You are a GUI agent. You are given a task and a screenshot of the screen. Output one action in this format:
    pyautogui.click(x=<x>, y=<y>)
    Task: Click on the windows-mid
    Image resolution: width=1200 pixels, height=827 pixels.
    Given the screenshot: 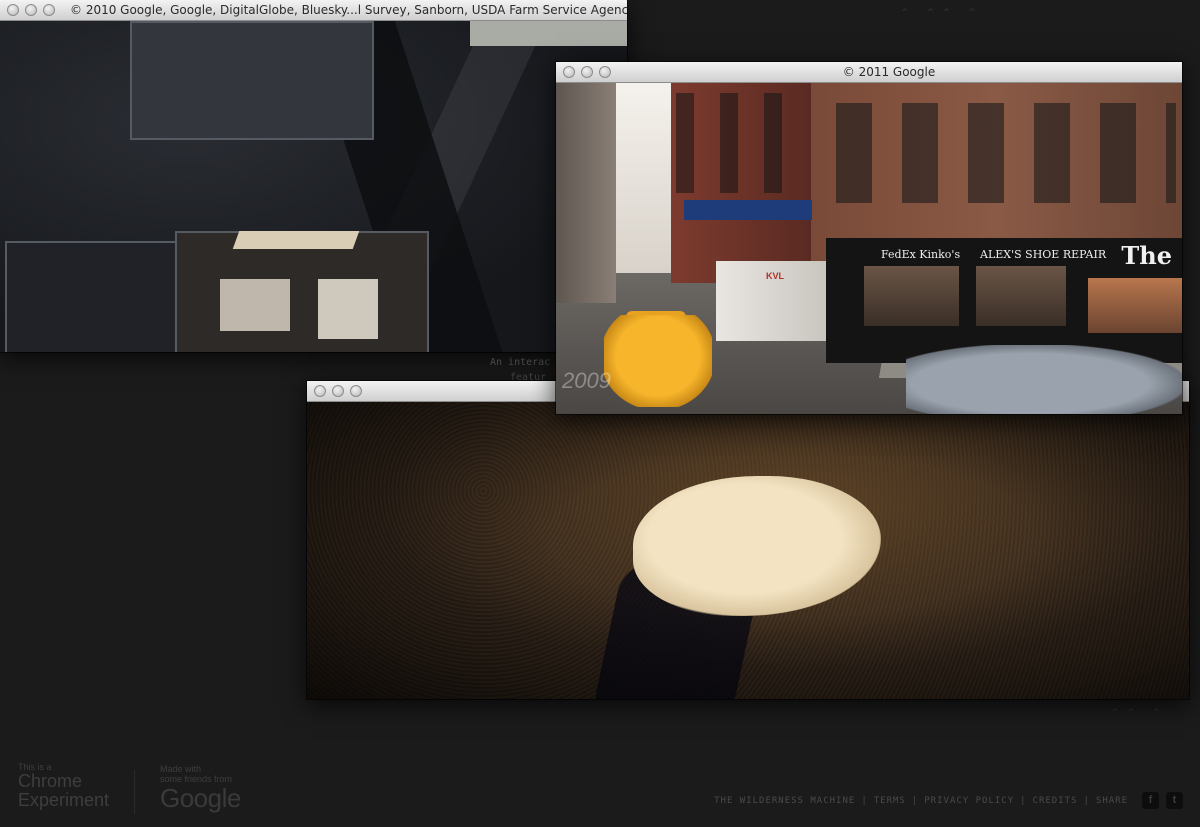 What is the action you would take?
    pyautogui.click(x=741, y=143)
    